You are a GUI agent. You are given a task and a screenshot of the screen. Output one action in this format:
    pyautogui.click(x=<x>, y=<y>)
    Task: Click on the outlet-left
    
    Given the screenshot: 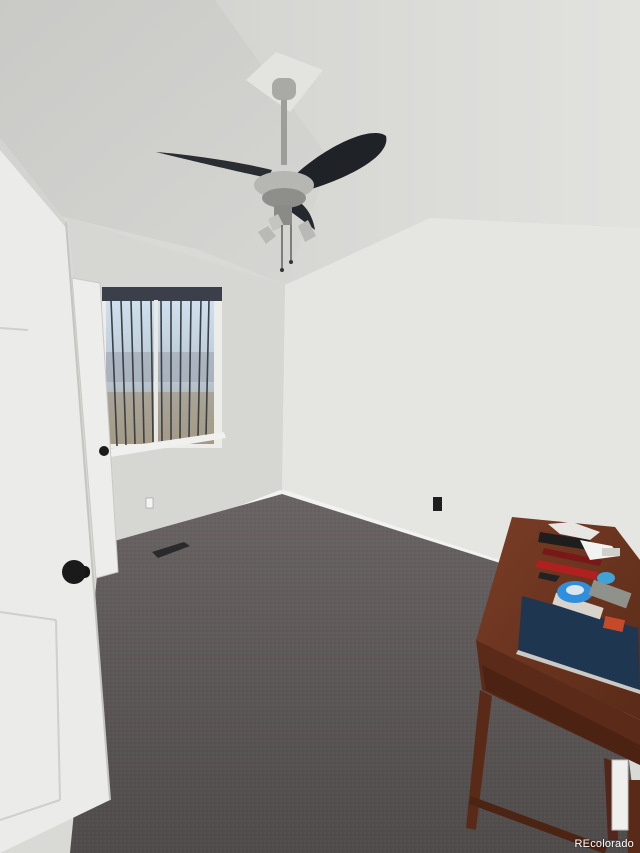 What is the action you would take?
    pyautogui.click(x=149, y=503)
    